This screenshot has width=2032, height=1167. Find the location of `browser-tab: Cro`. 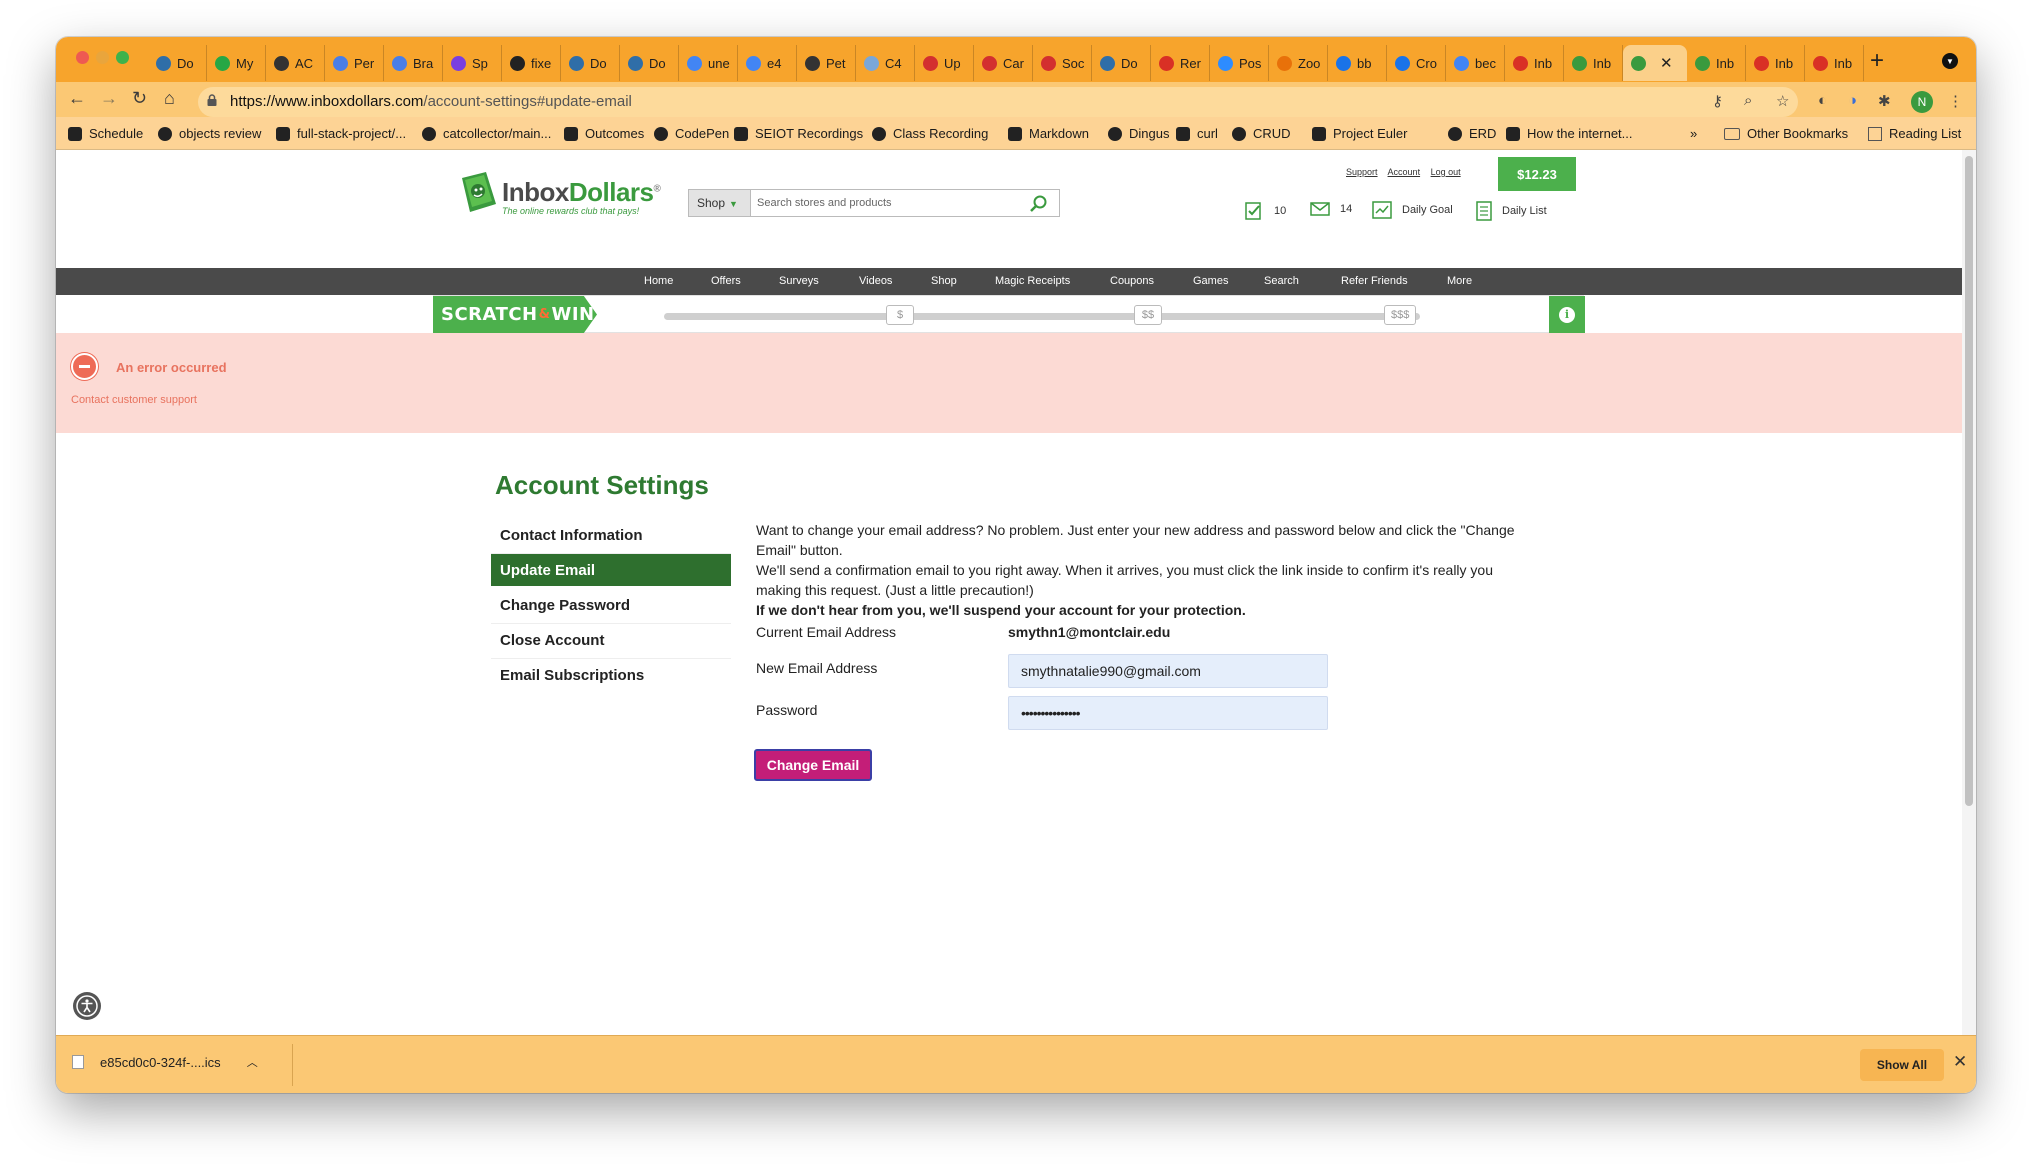

browser-tab: Cro is located at coordinates (1416, 63).